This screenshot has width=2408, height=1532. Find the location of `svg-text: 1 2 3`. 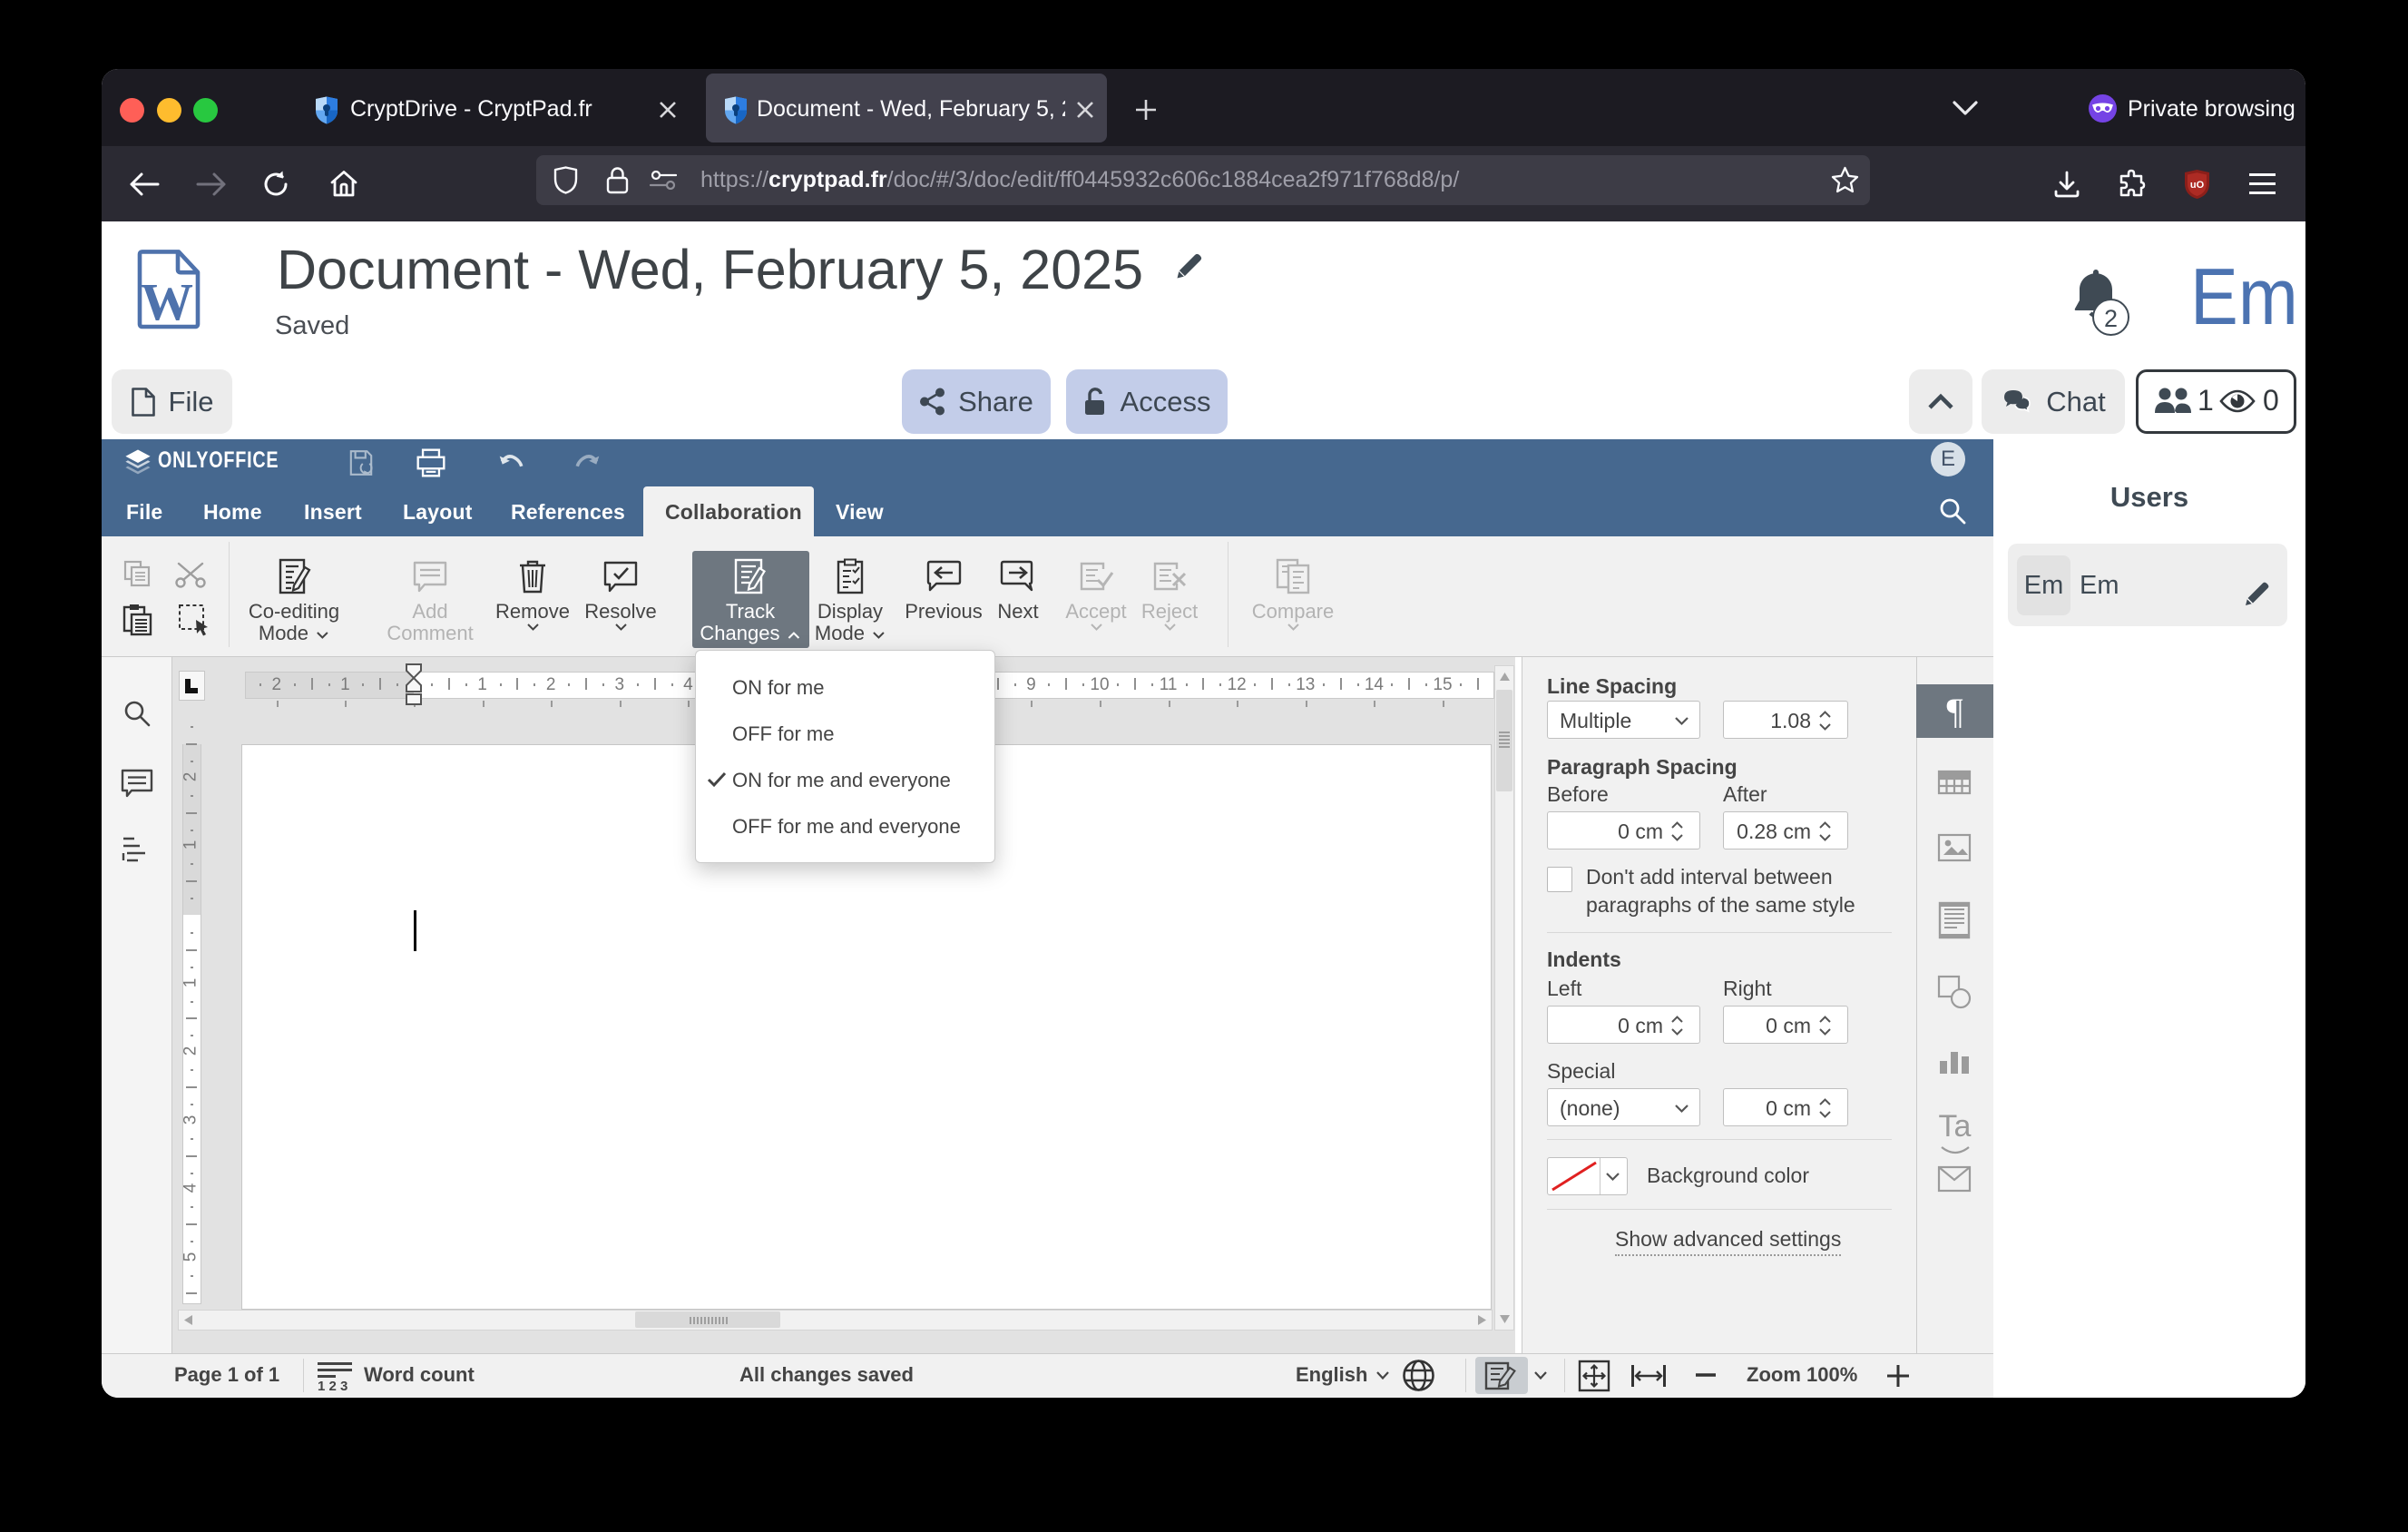

svg-text: 1 2 3 is located at coordinates (333, 1385).